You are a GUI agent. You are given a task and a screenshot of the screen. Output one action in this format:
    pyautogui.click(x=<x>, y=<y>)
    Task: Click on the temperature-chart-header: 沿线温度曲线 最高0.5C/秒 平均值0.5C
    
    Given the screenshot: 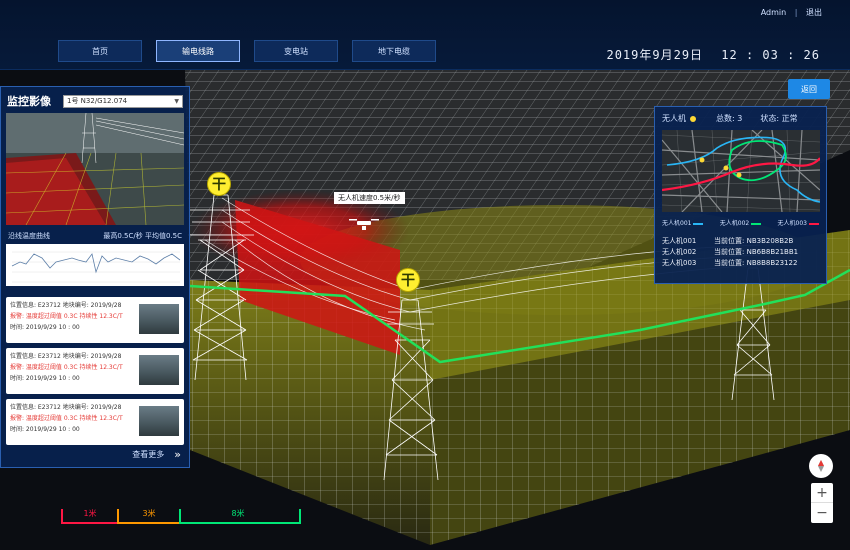 What is the action you would take?
    pyautogui.click(x=95, y=234)
    